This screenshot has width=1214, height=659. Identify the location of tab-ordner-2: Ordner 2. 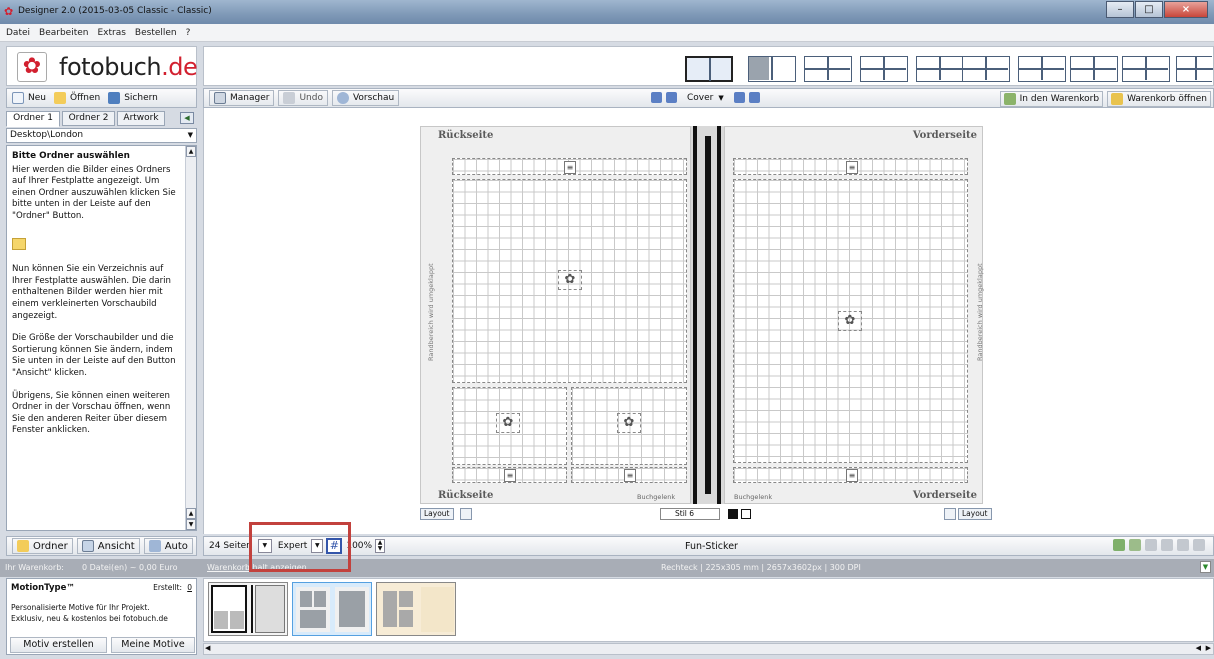
(88, 118).